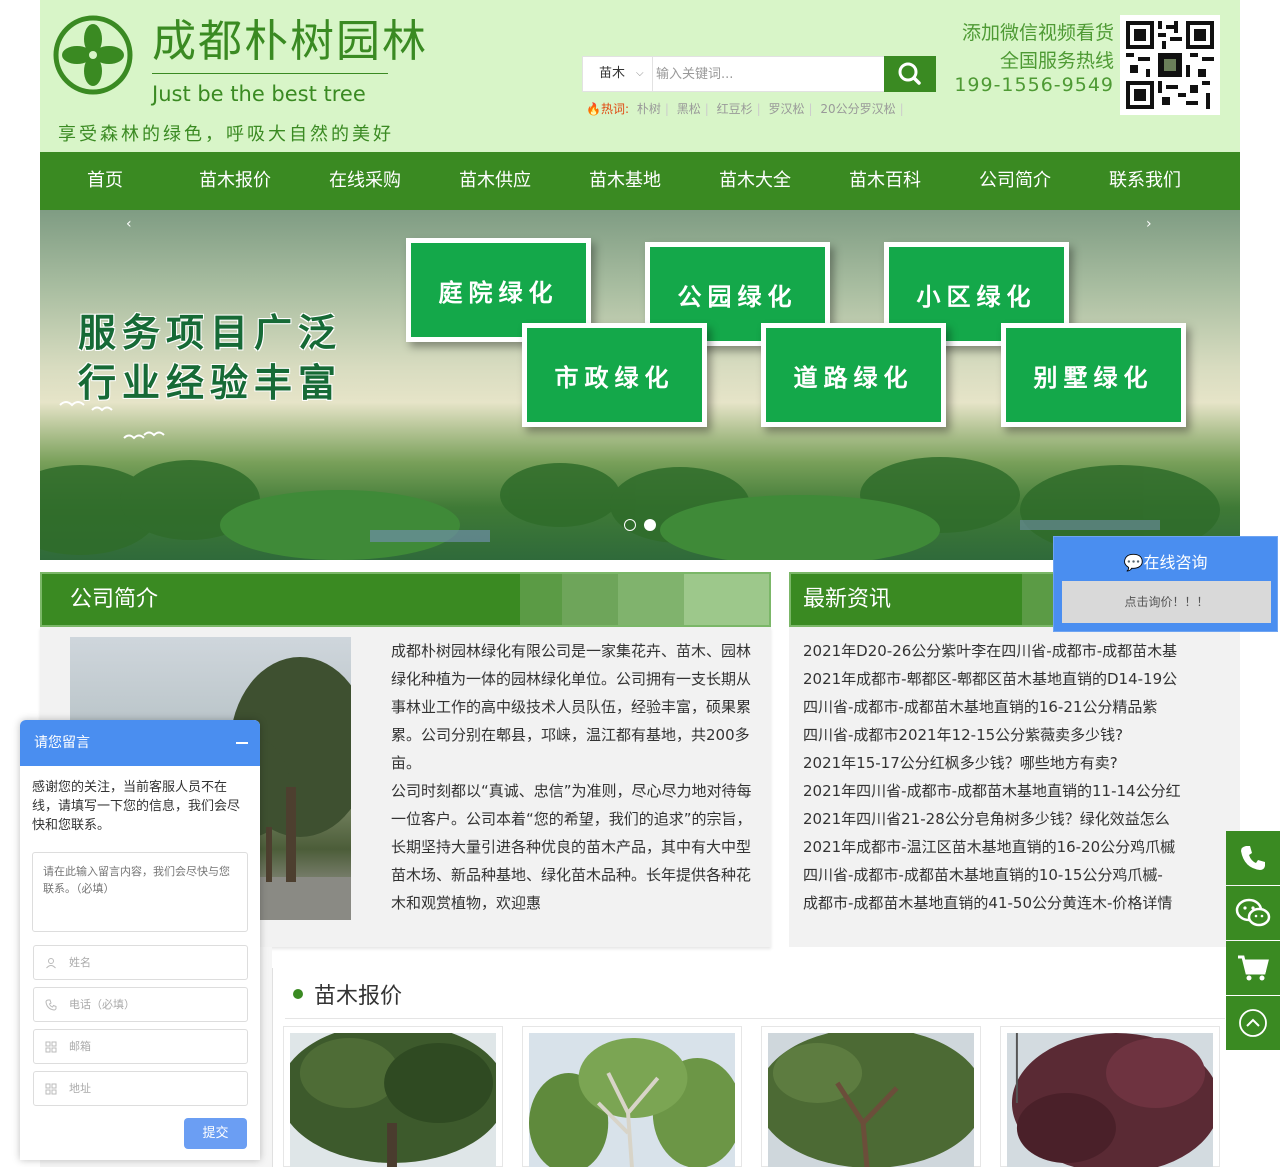 The width and height of the screenshot is (1280, 1167). Describe the element at coordinates (215, 1133) in the screenshot. I see `submit-button: 提交` at that location.